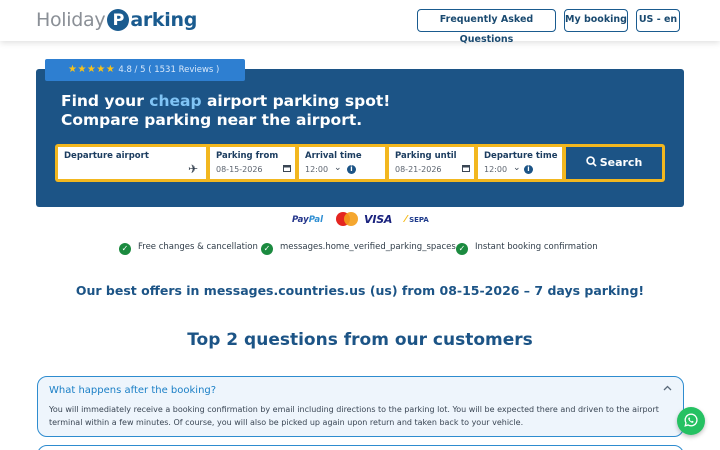 This screenshot has width=720, height=450. Describe the element at coordinates (132, 163) in the screenshot. I see `departure-airport-field: Departure airport ✈` at that location.